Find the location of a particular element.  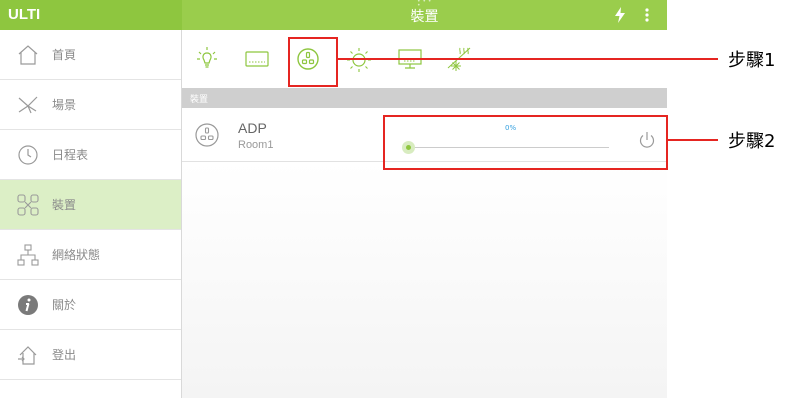

sidebar-item-network: 網絡狀態 is located at coordinates (90, 255).